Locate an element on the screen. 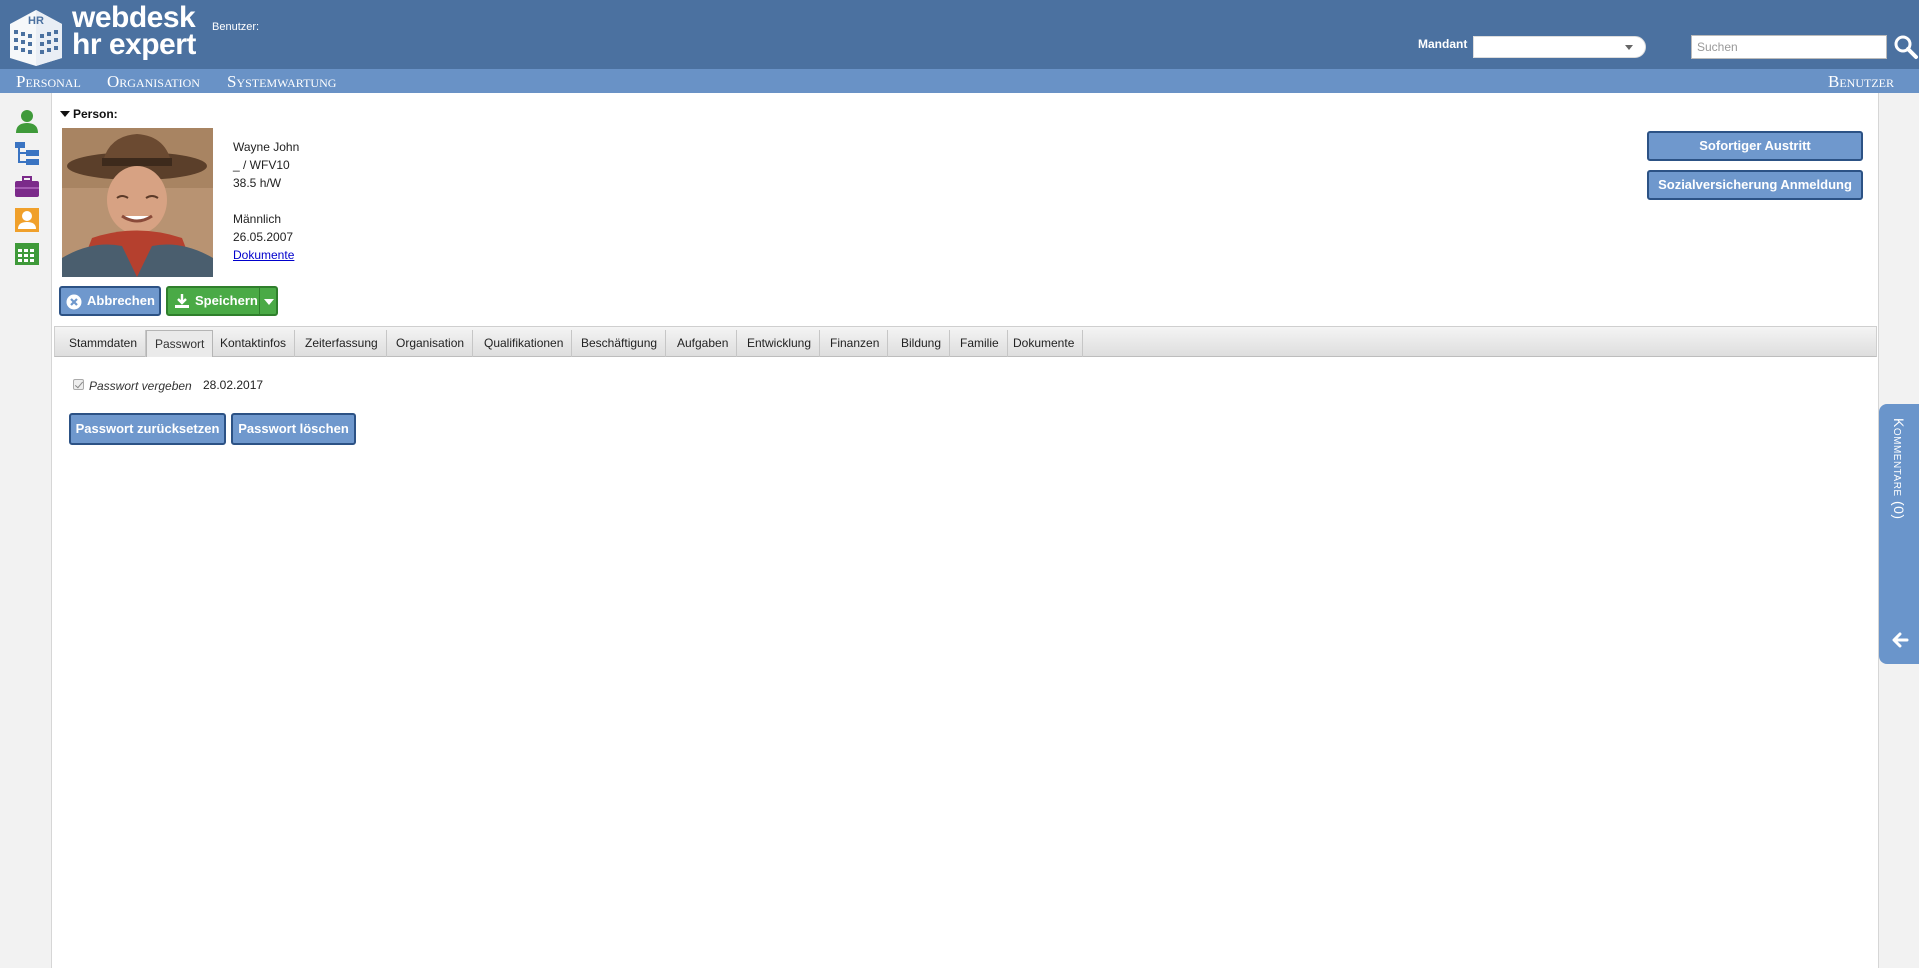  tab-bildung: Bildung is located at coordinates (922, 343).